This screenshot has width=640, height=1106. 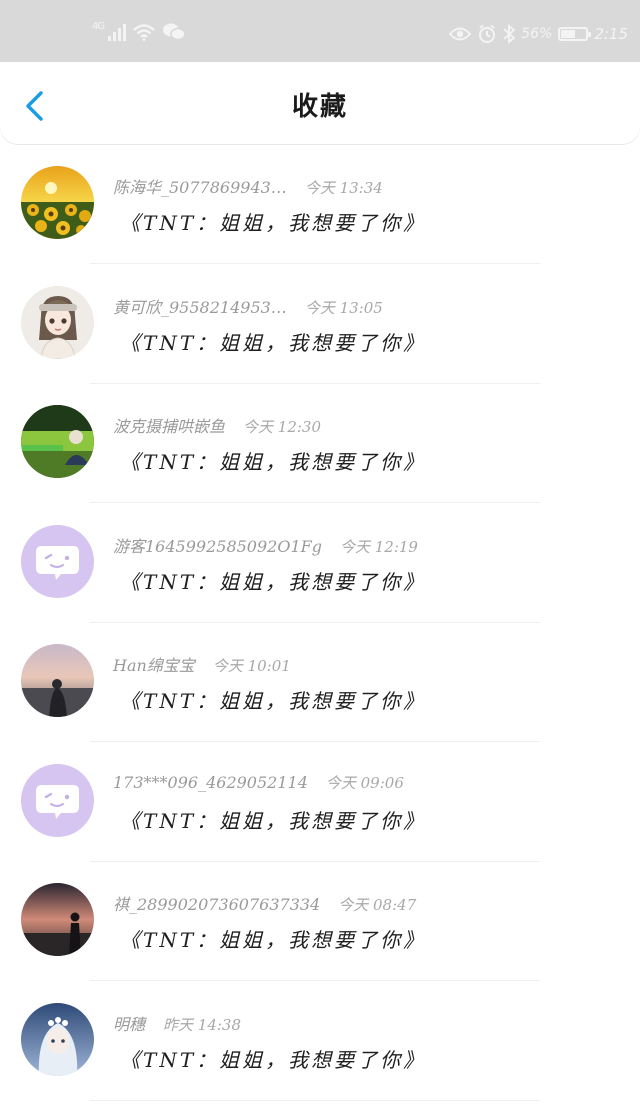 I want to click on name-row: 明穗昨天 14:38, so click(x=177, y=1023).